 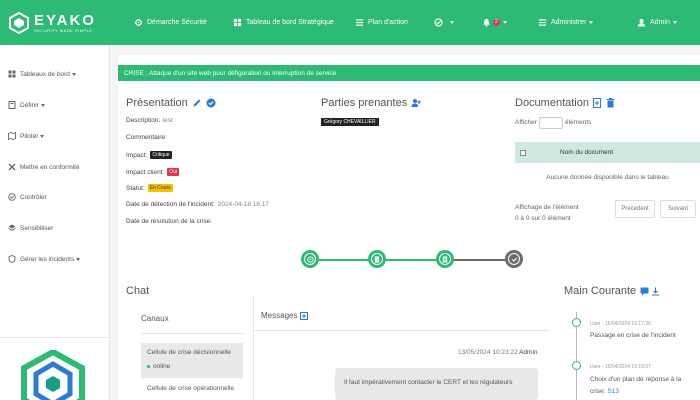 What do you see at coordinates (586, 152) in the screenshot?
I see `column-header-document-name: Nom du document` at bounding box center [586, 152].